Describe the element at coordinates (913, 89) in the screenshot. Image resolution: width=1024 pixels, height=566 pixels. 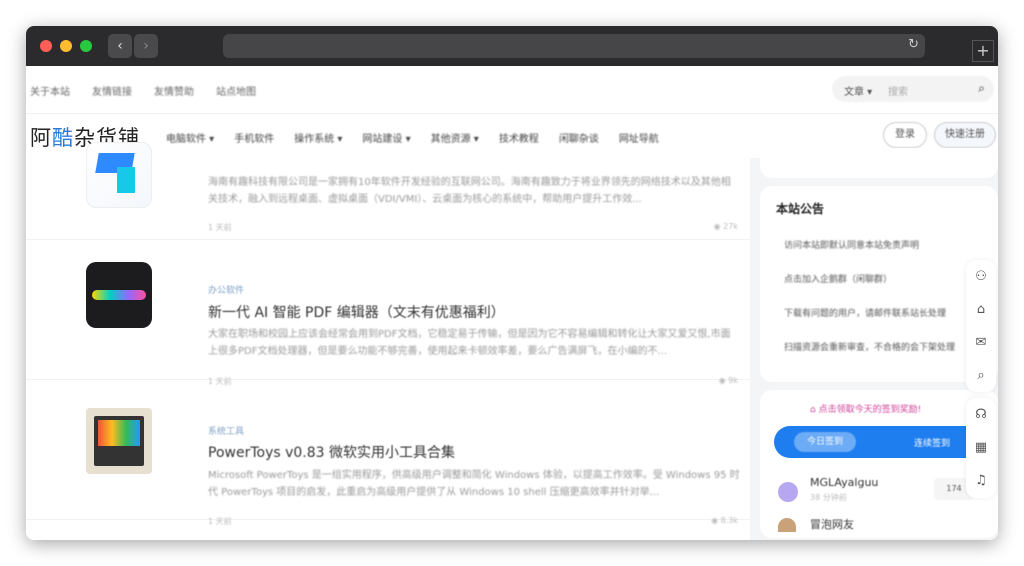
I see `search-box: 文章 ▾ 搜索 ⌕` at that location.